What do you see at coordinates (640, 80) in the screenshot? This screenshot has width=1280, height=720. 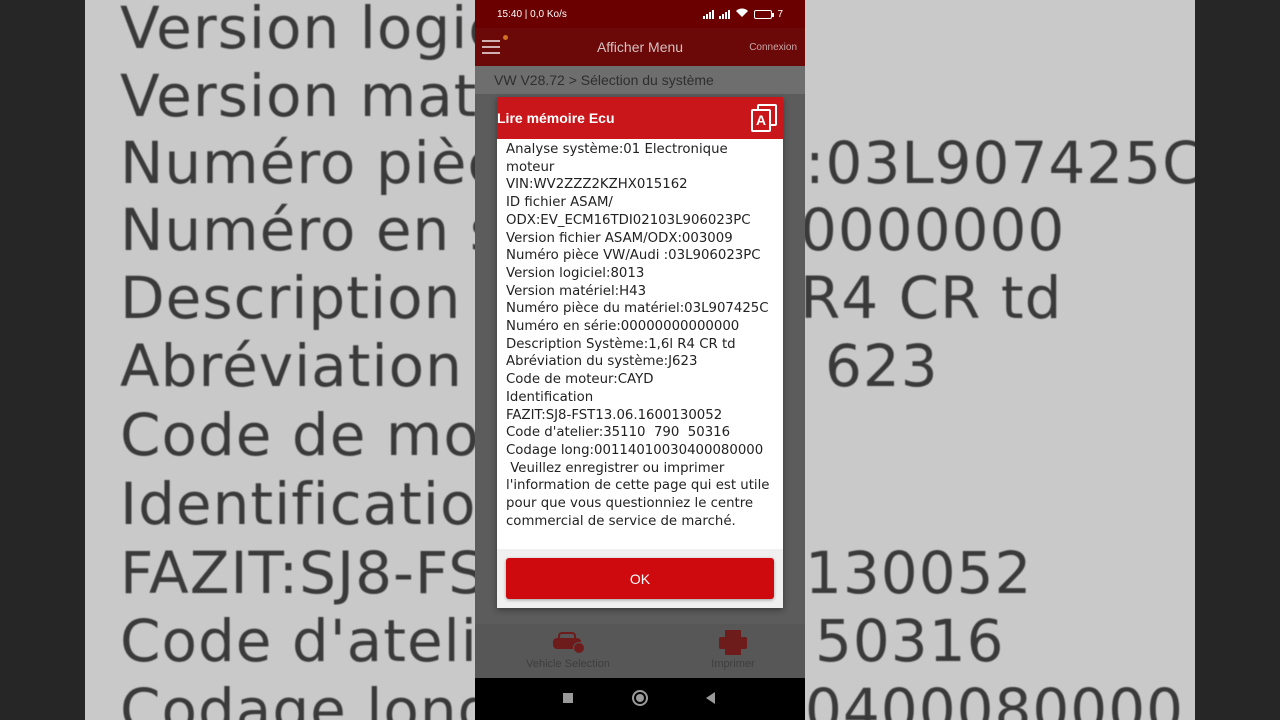 I see `breadcrumb: VW V28.72 > Sélection du système` at bounding box center [640, 80].